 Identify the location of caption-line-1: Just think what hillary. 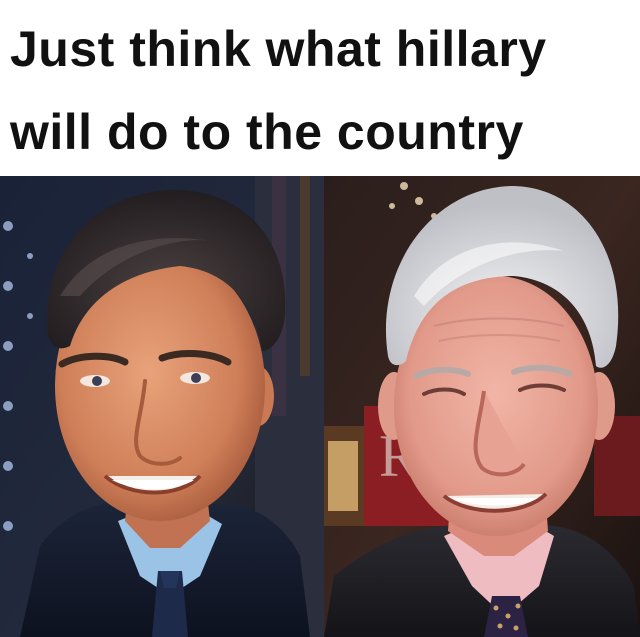
(278, 49).